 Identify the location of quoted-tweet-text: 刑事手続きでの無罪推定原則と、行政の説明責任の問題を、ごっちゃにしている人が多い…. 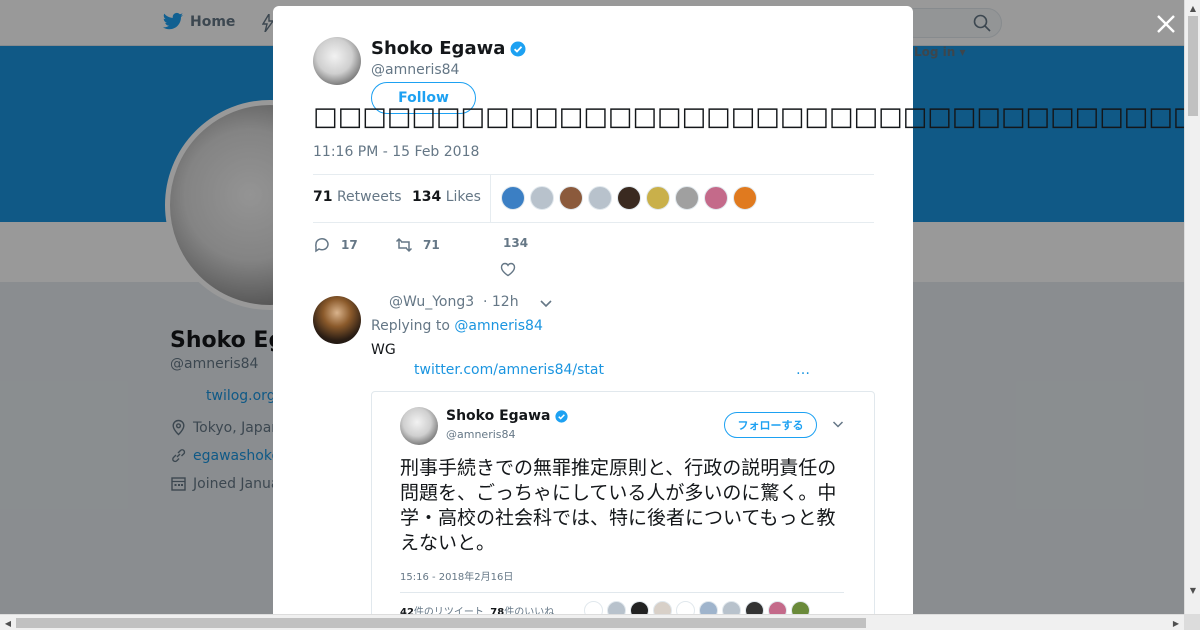
(618, 505).